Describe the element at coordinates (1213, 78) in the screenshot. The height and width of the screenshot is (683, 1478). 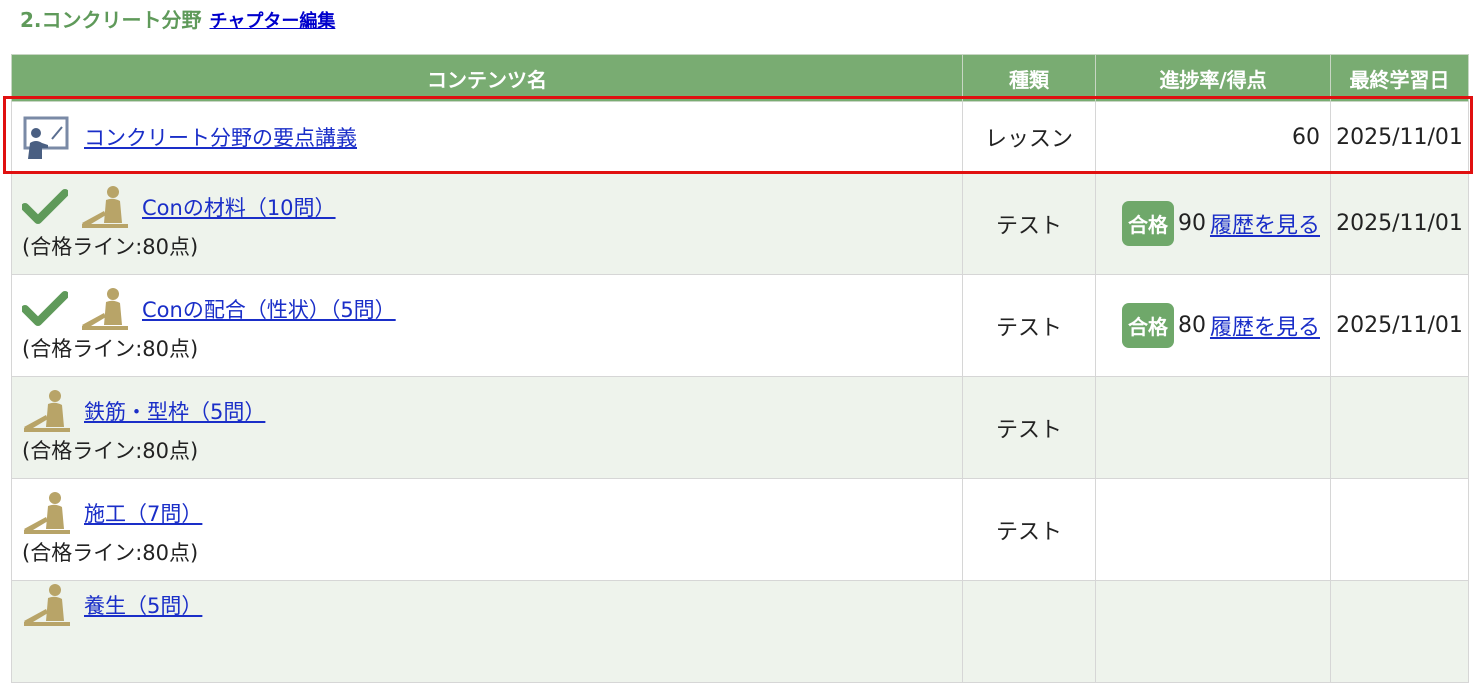
I see `header-progress: 進捗率/得点` at that location.